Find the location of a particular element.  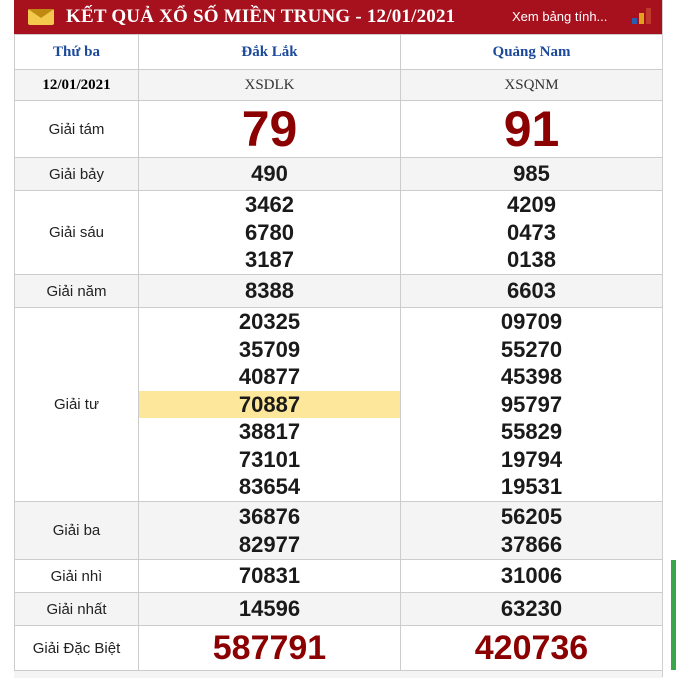

prize-number: 63230 is located at coordinates (531, 608).